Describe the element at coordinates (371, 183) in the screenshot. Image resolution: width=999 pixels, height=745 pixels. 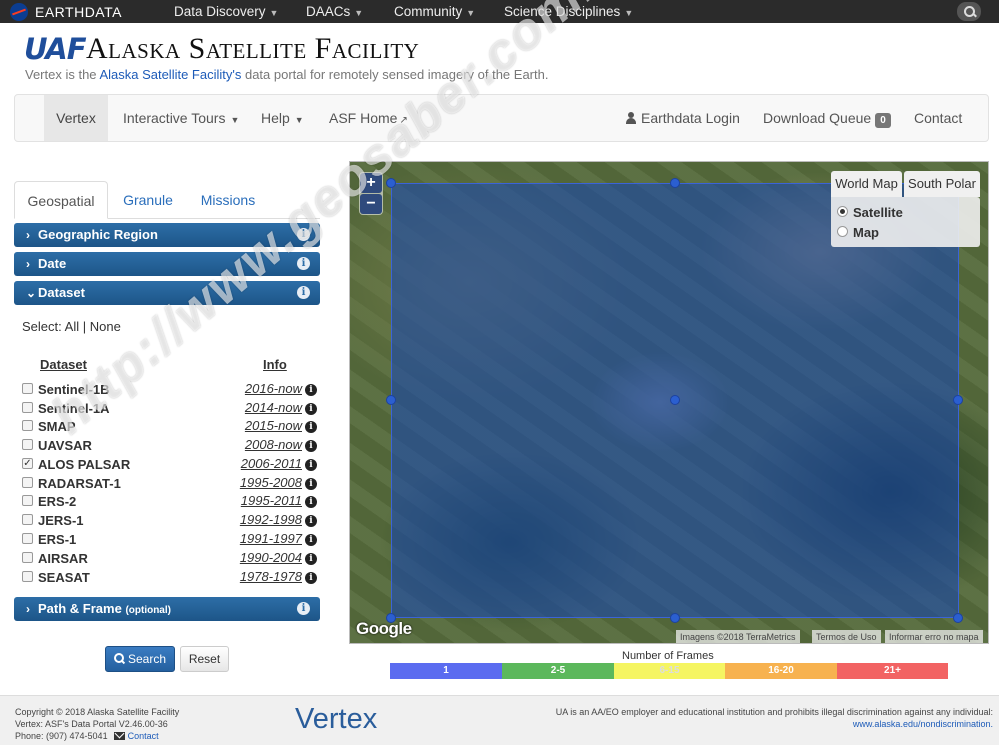
I see `zoom-in-button: +` at that location.